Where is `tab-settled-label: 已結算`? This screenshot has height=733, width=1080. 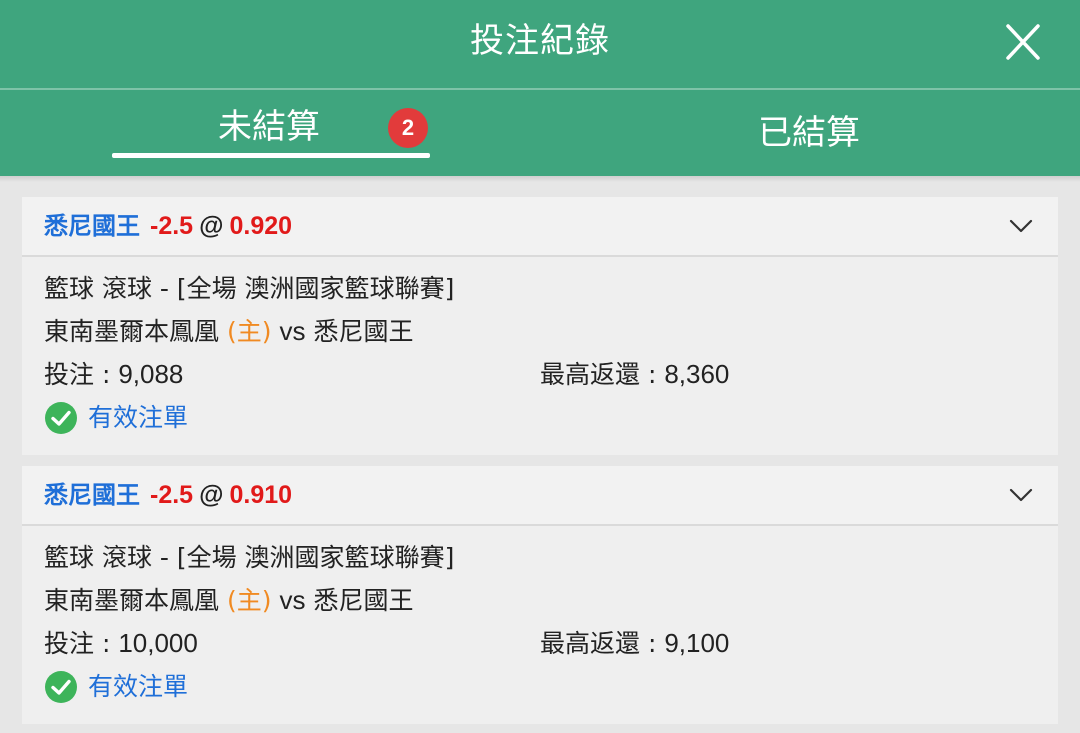
tab-settled-label: 已結算 is located at coordinates (809, 133).